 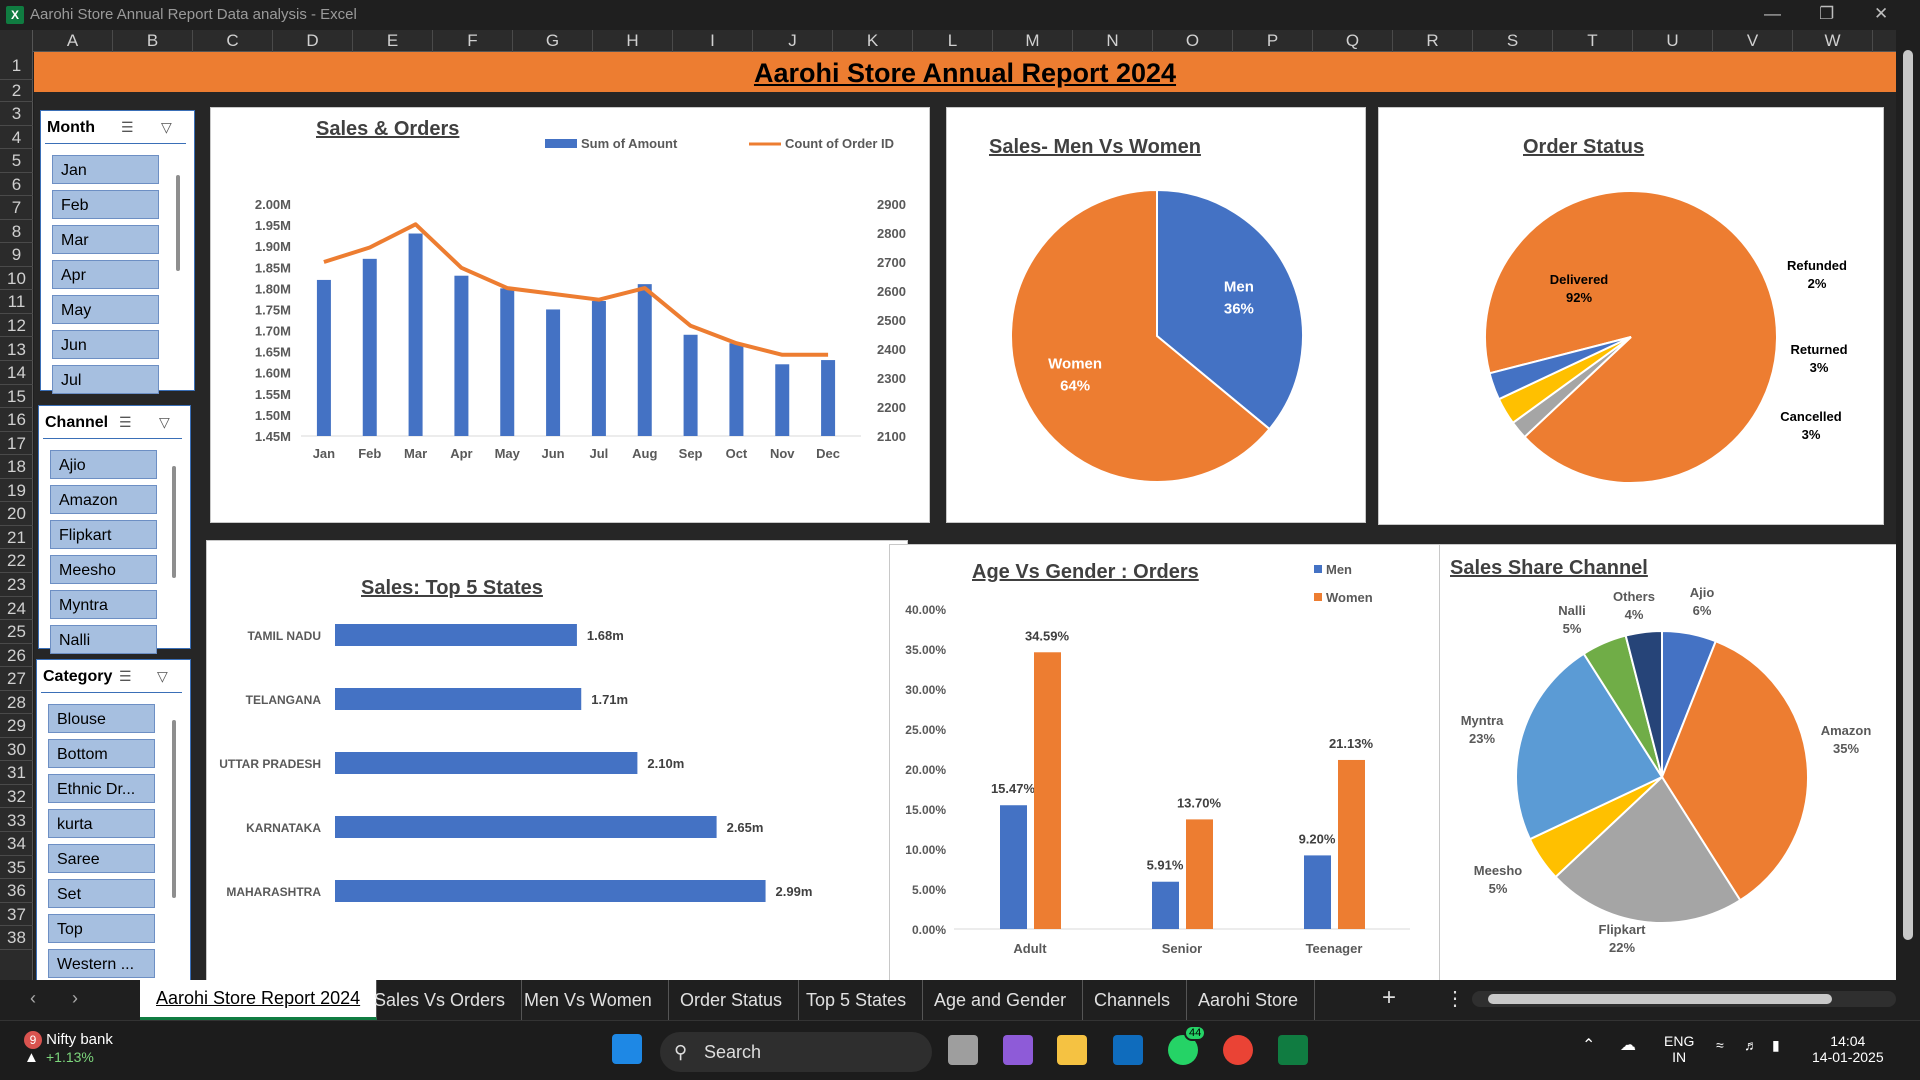 What do you see at coordinates (1156, 315) in the screenshot?
I see `men-vs-women-chart: Sales- Men Vs Women Men 36% Women 64%` at bounding box center [1156, 315].